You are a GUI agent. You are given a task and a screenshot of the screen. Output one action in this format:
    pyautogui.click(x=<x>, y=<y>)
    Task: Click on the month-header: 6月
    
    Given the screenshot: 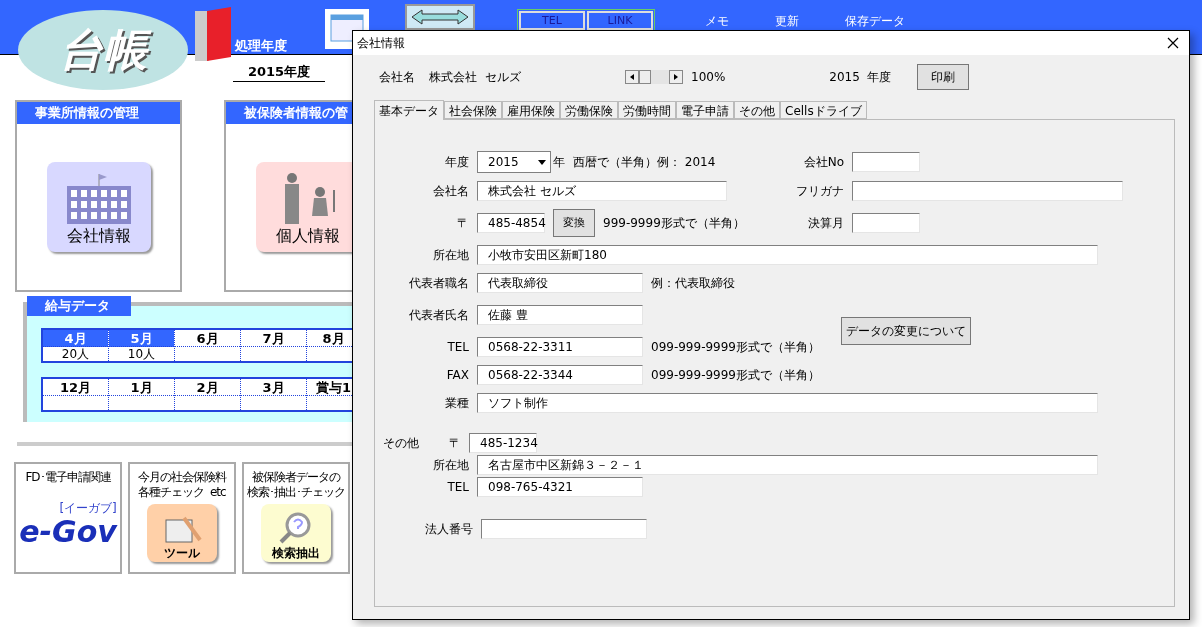 What is the action you would take?
    pyautogui.click(x=207, y=338)
    